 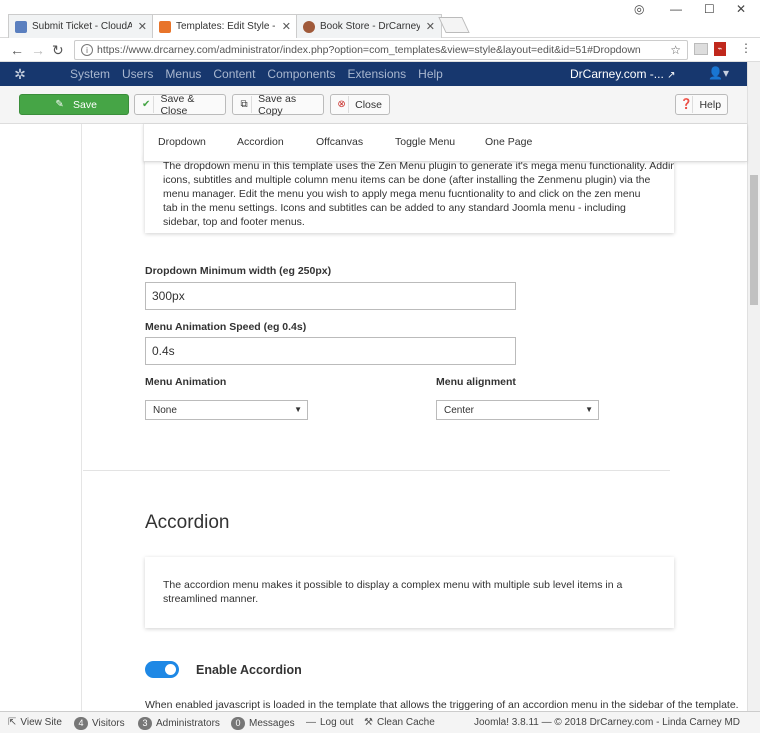 What do you see at coordinates (183, 74) in the screenshot?
I see `nav-menus: Menus` at bounding box center [183, 74].